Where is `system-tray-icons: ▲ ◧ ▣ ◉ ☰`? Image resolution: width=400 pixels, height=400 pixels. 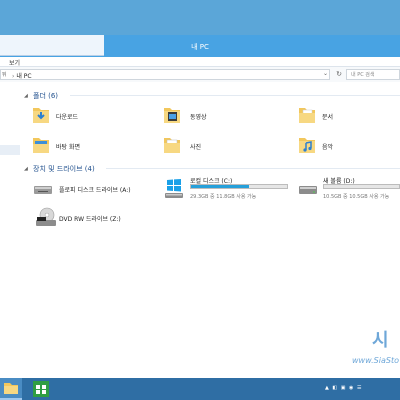
system-tray-icons: ▲ ◧ ▣ ◉ ☰ is located at coordinates (344, 388).